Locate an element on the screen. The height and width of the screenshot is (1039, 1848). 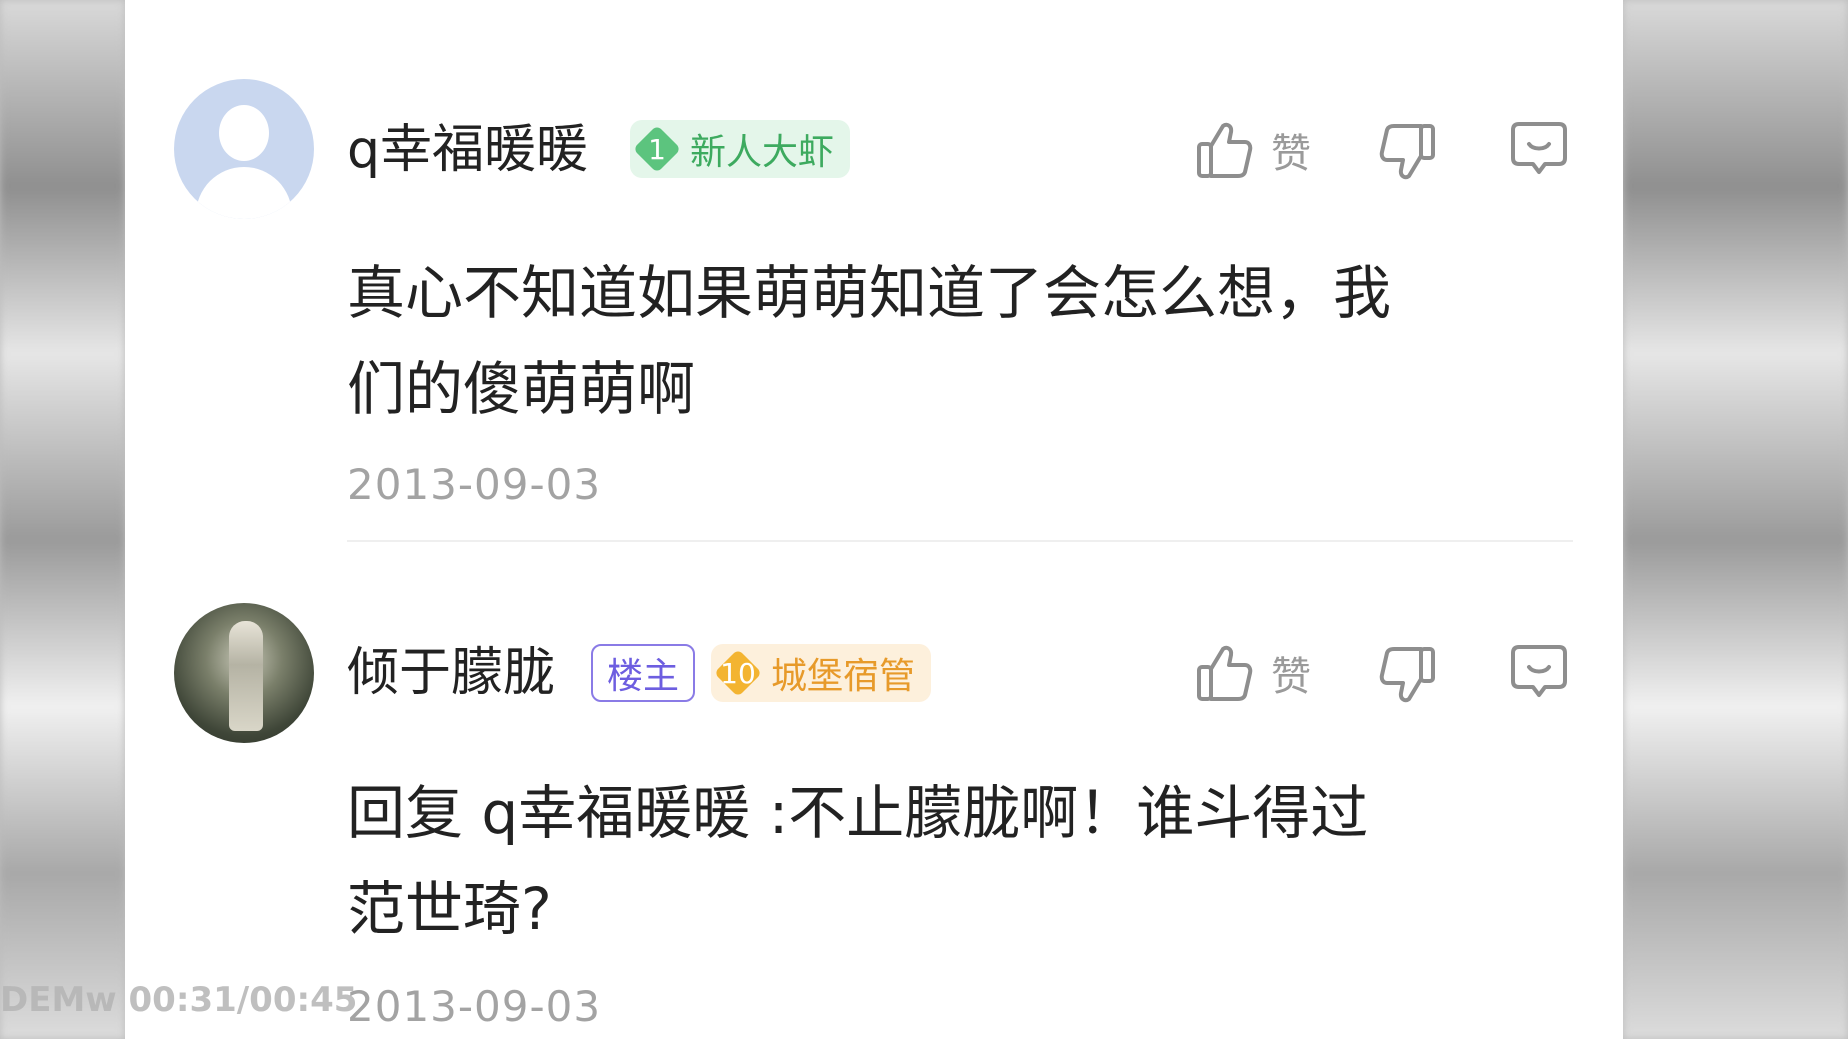
level-badge: 10 城堡宿管 is located at coordinates (821, 673).